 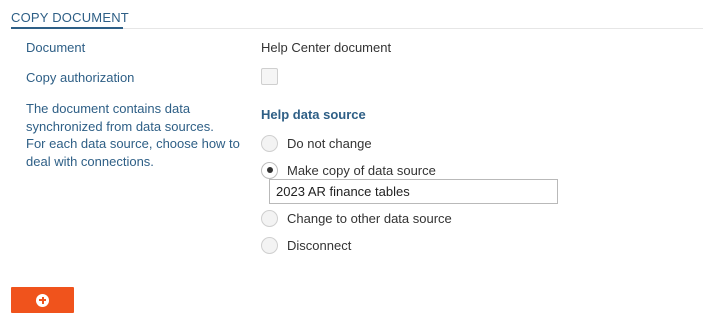 What do you see at coordinates (70, 17) in the screenshot?
I see `section-title: COPY DOCUMENT` at bounding box center [70, 17].